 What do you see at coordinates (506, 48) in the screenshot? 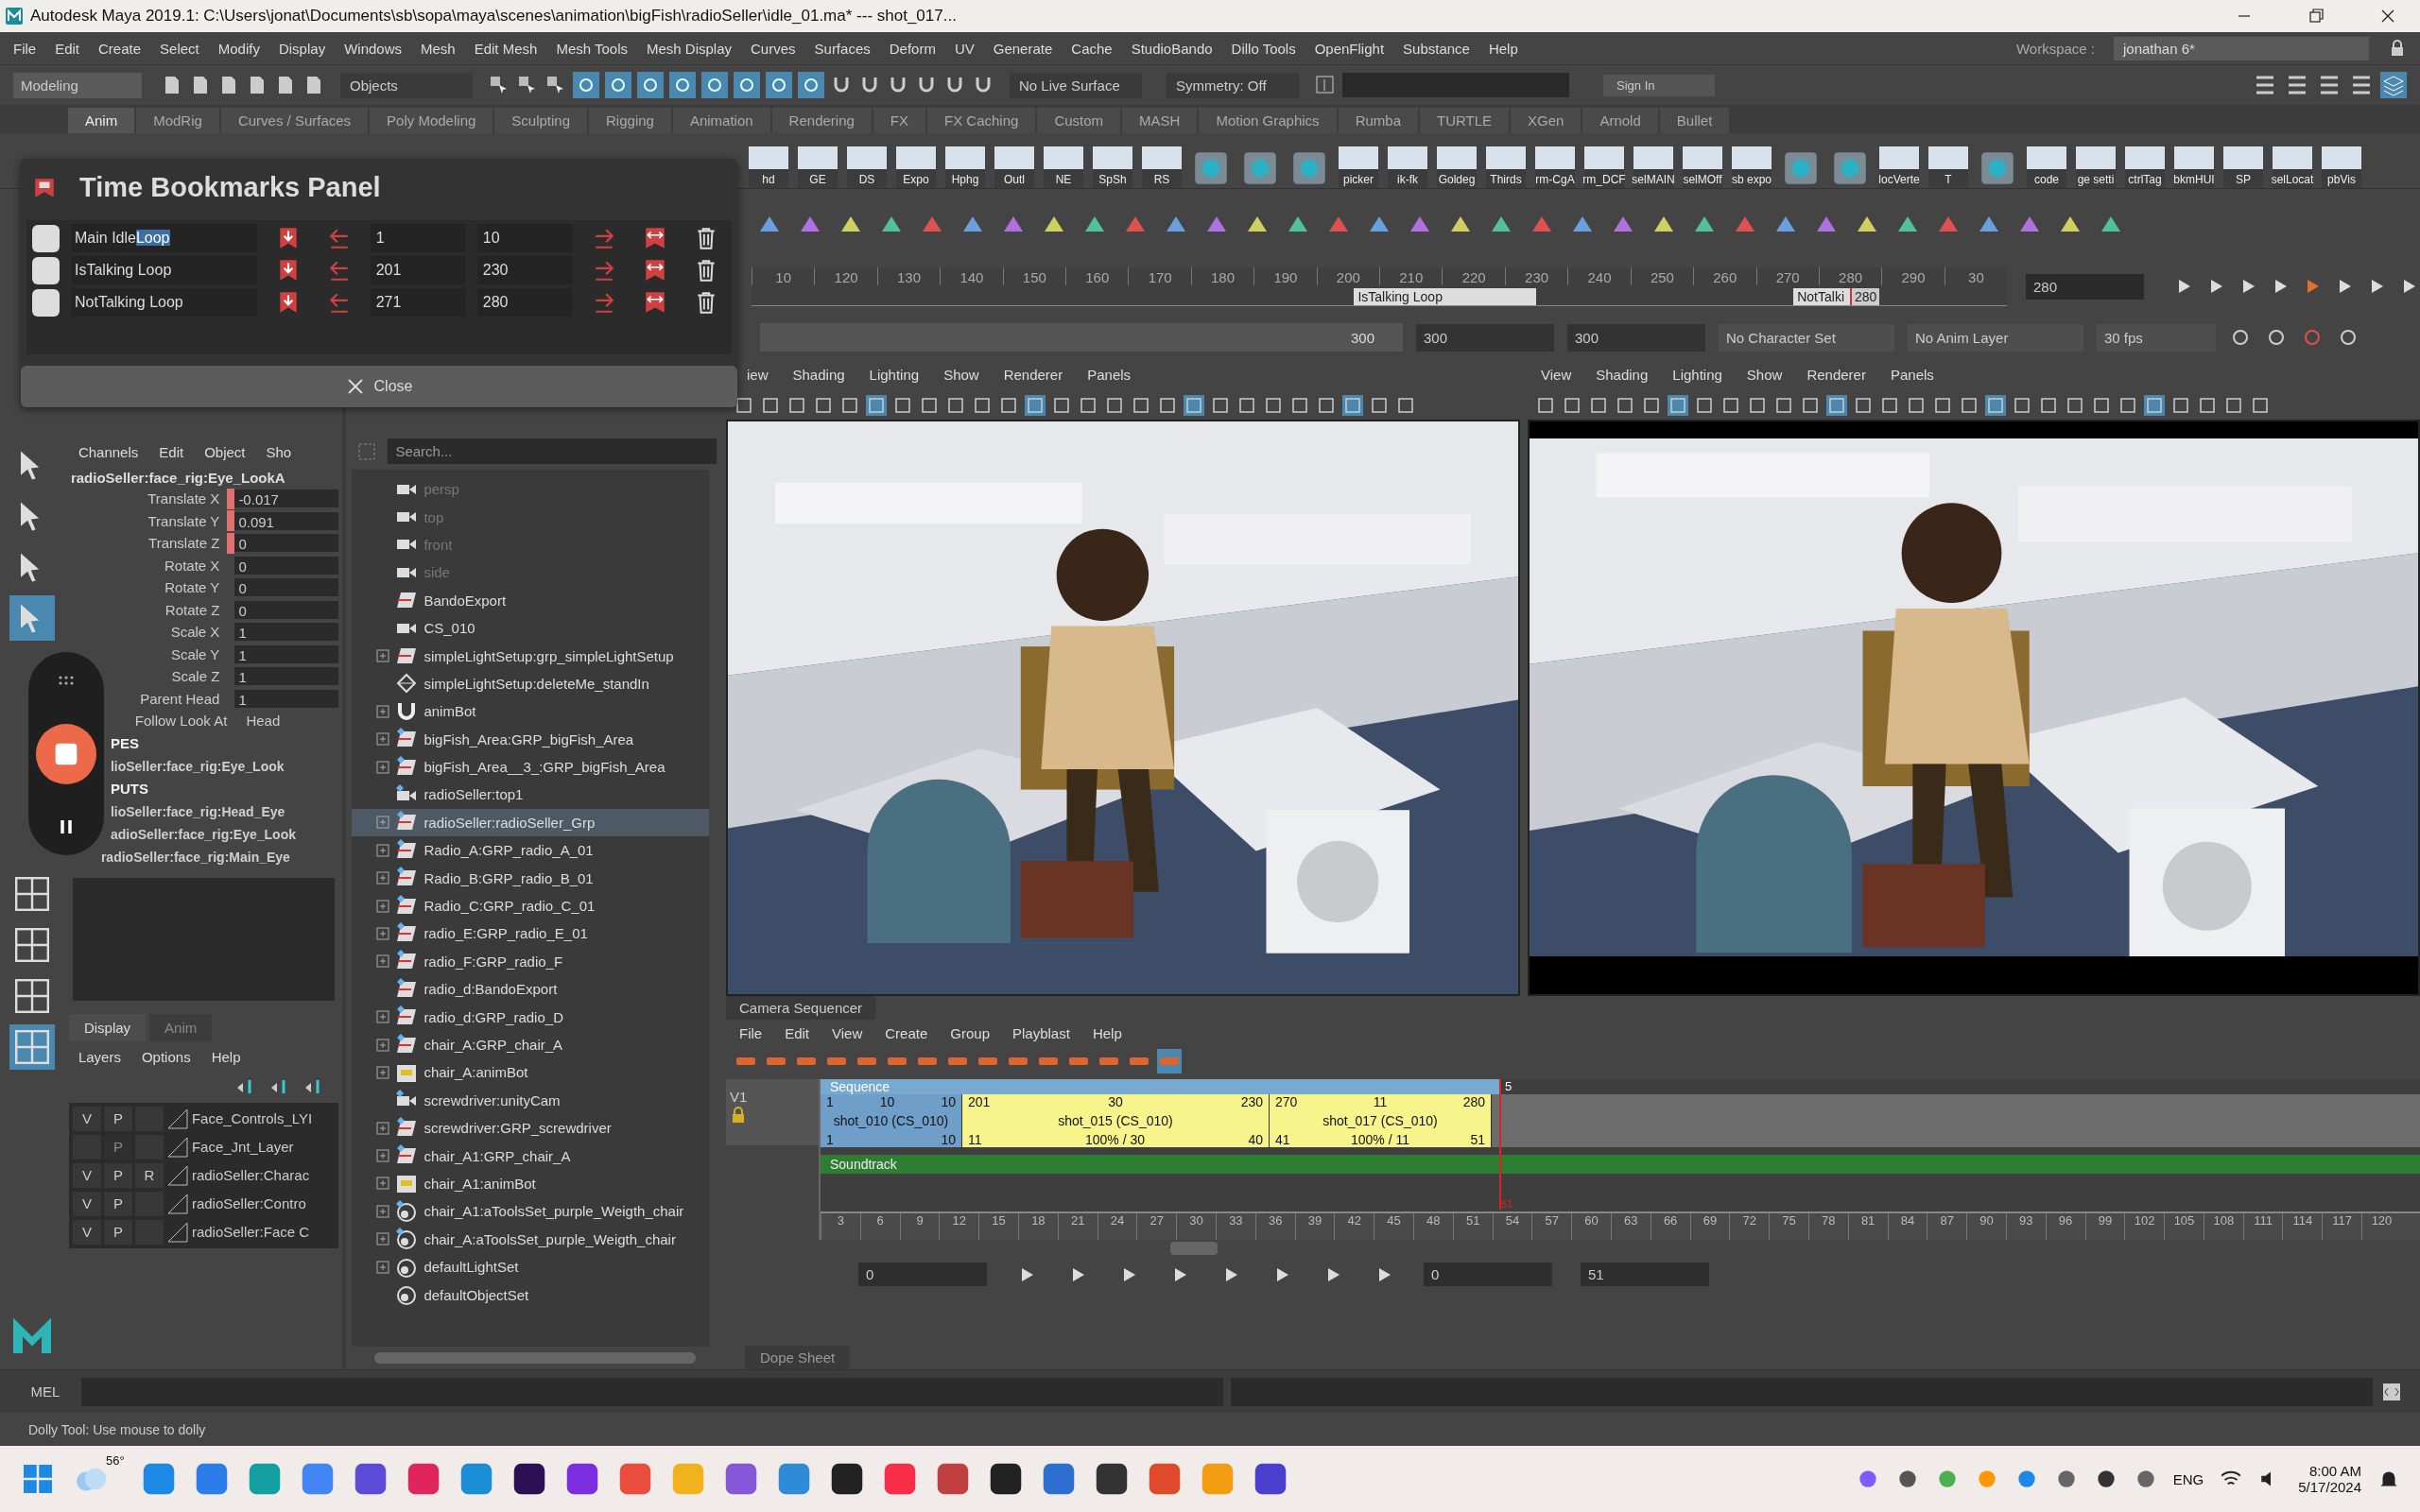
I see `menu-item: Edit Mesh` at bounding box center [506, 48].